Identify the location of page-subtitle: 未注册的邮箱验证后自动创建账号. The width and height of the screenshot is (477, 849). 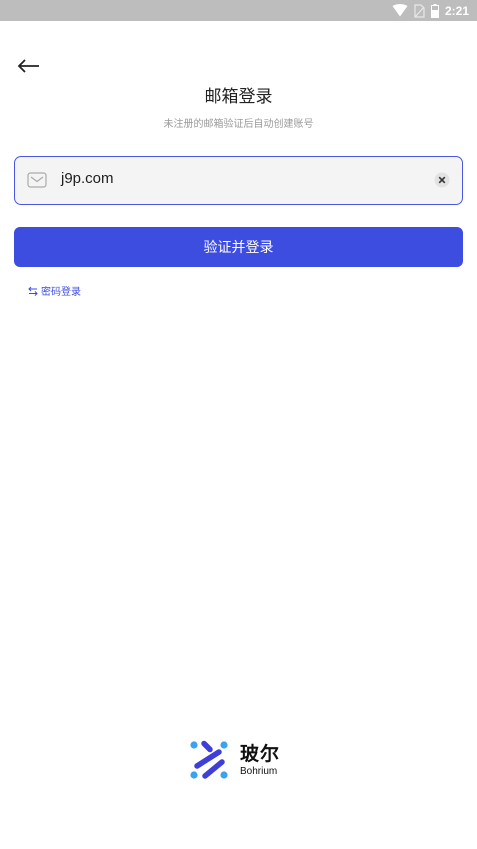
(238, 124).